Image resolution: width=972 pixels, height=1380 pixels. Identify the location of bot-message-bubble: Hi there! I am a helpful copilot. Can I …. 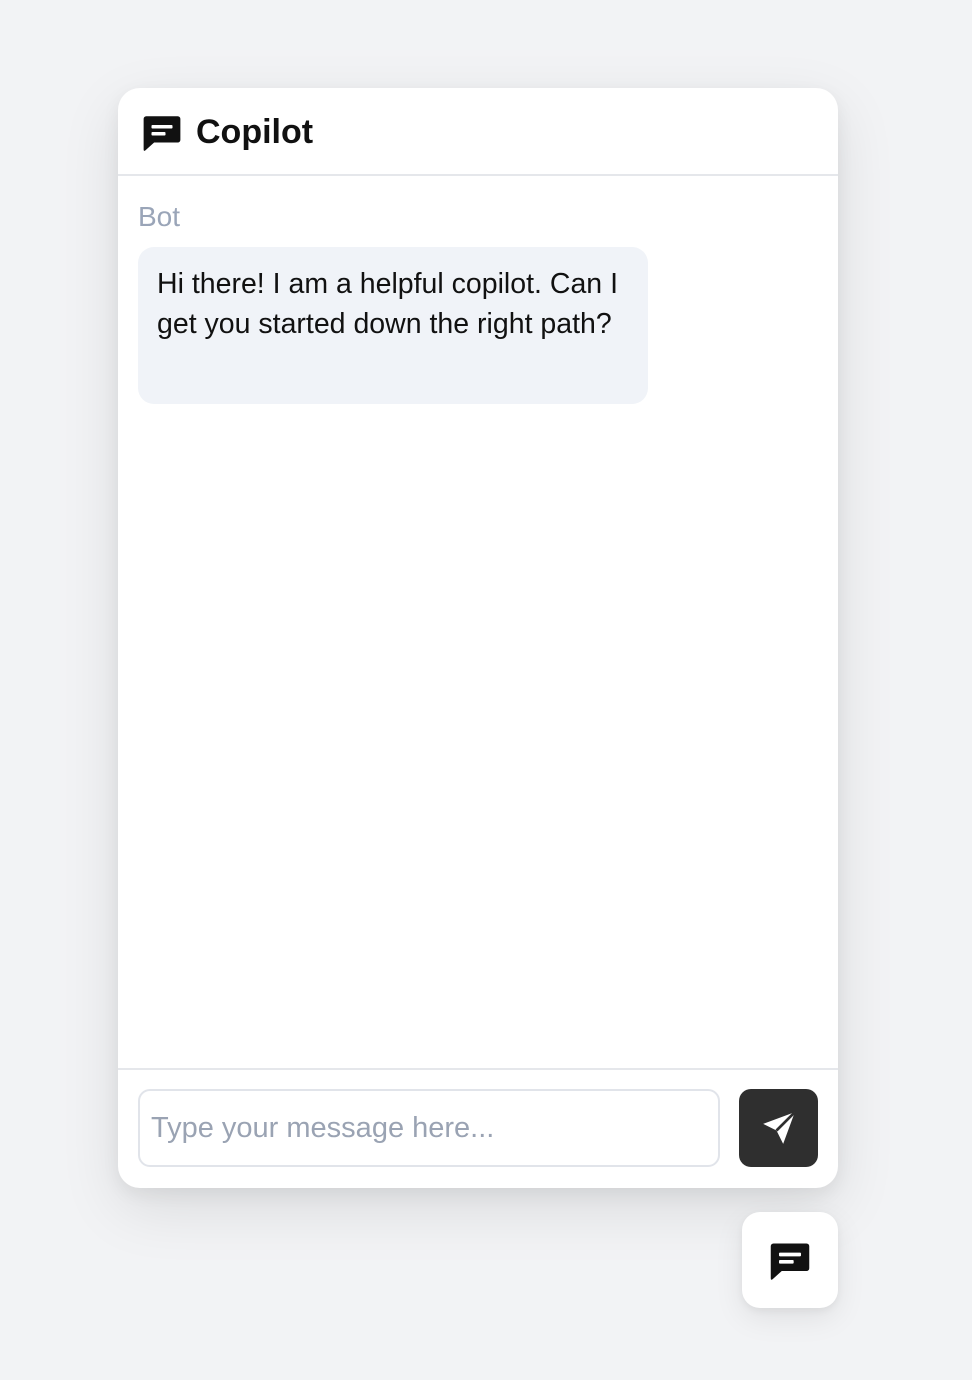
(393, 325).